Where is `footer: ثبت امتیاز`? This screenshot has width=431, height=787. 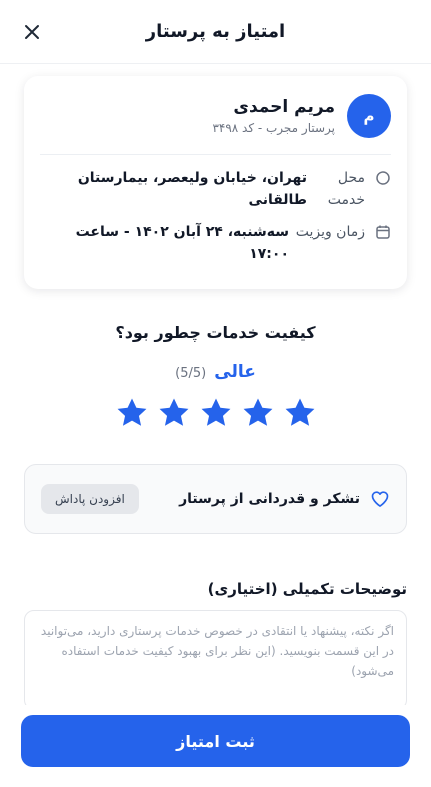 footer: ثبت امتیاز is located at coordinates (215, 746).